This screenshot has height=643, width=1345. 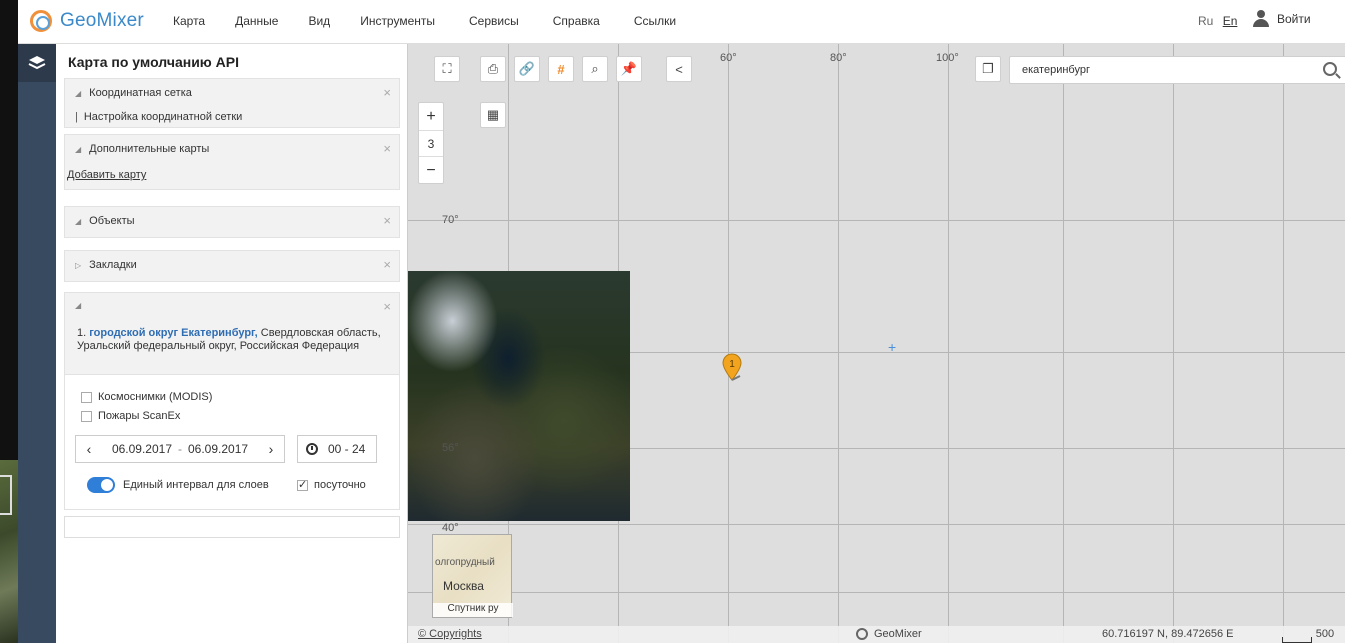 I want to click on geomixer-logo-icon, so click(x=41, y=21).